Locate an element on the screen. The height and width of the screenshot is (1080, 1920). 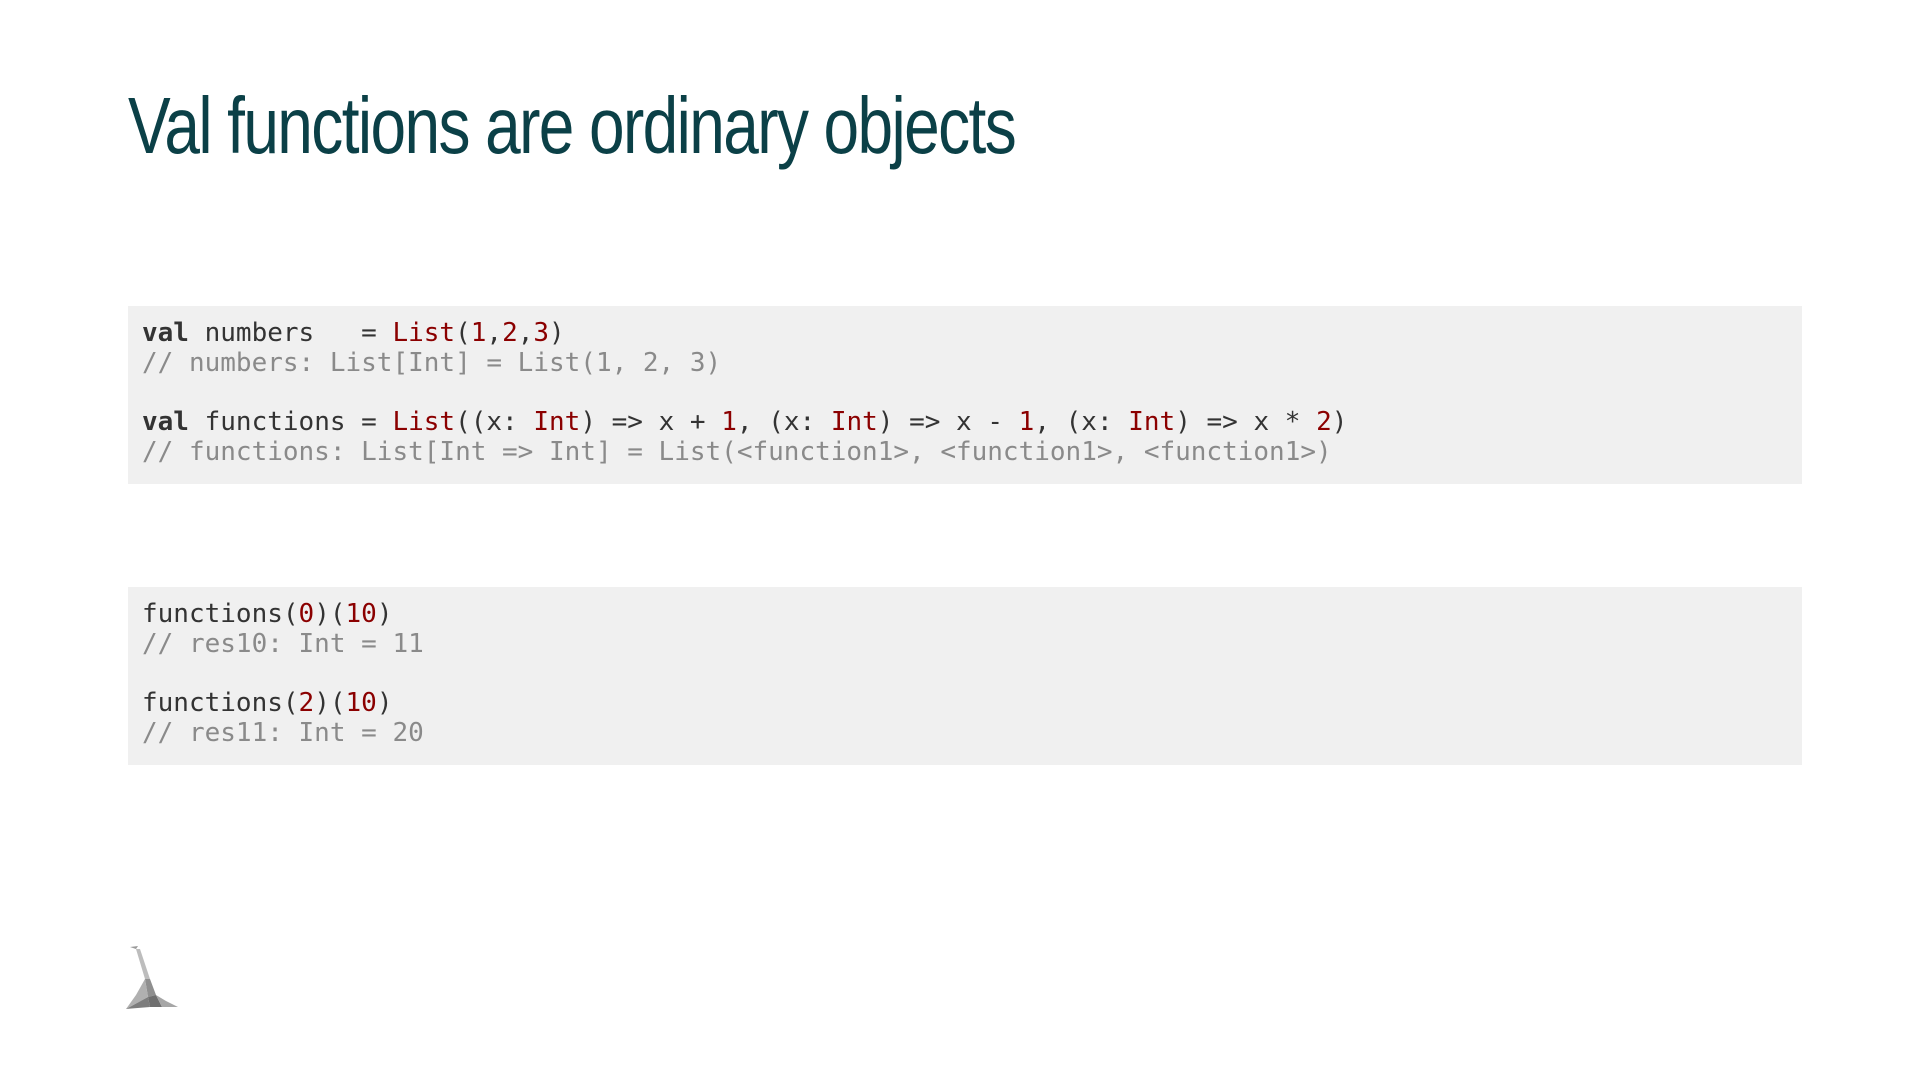
code-text: ((x: is located at coordinates (494, 422).